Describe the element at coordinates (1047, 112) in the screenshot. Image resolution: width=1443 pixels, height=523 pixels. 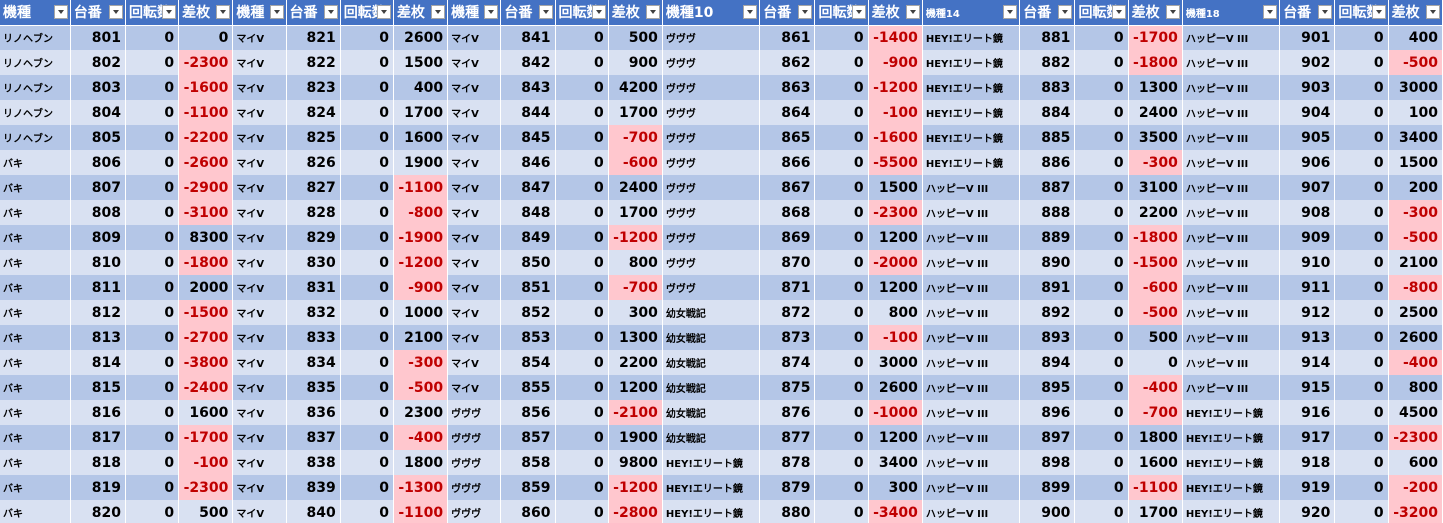
I see `cell-unit-number: 884` at that location.